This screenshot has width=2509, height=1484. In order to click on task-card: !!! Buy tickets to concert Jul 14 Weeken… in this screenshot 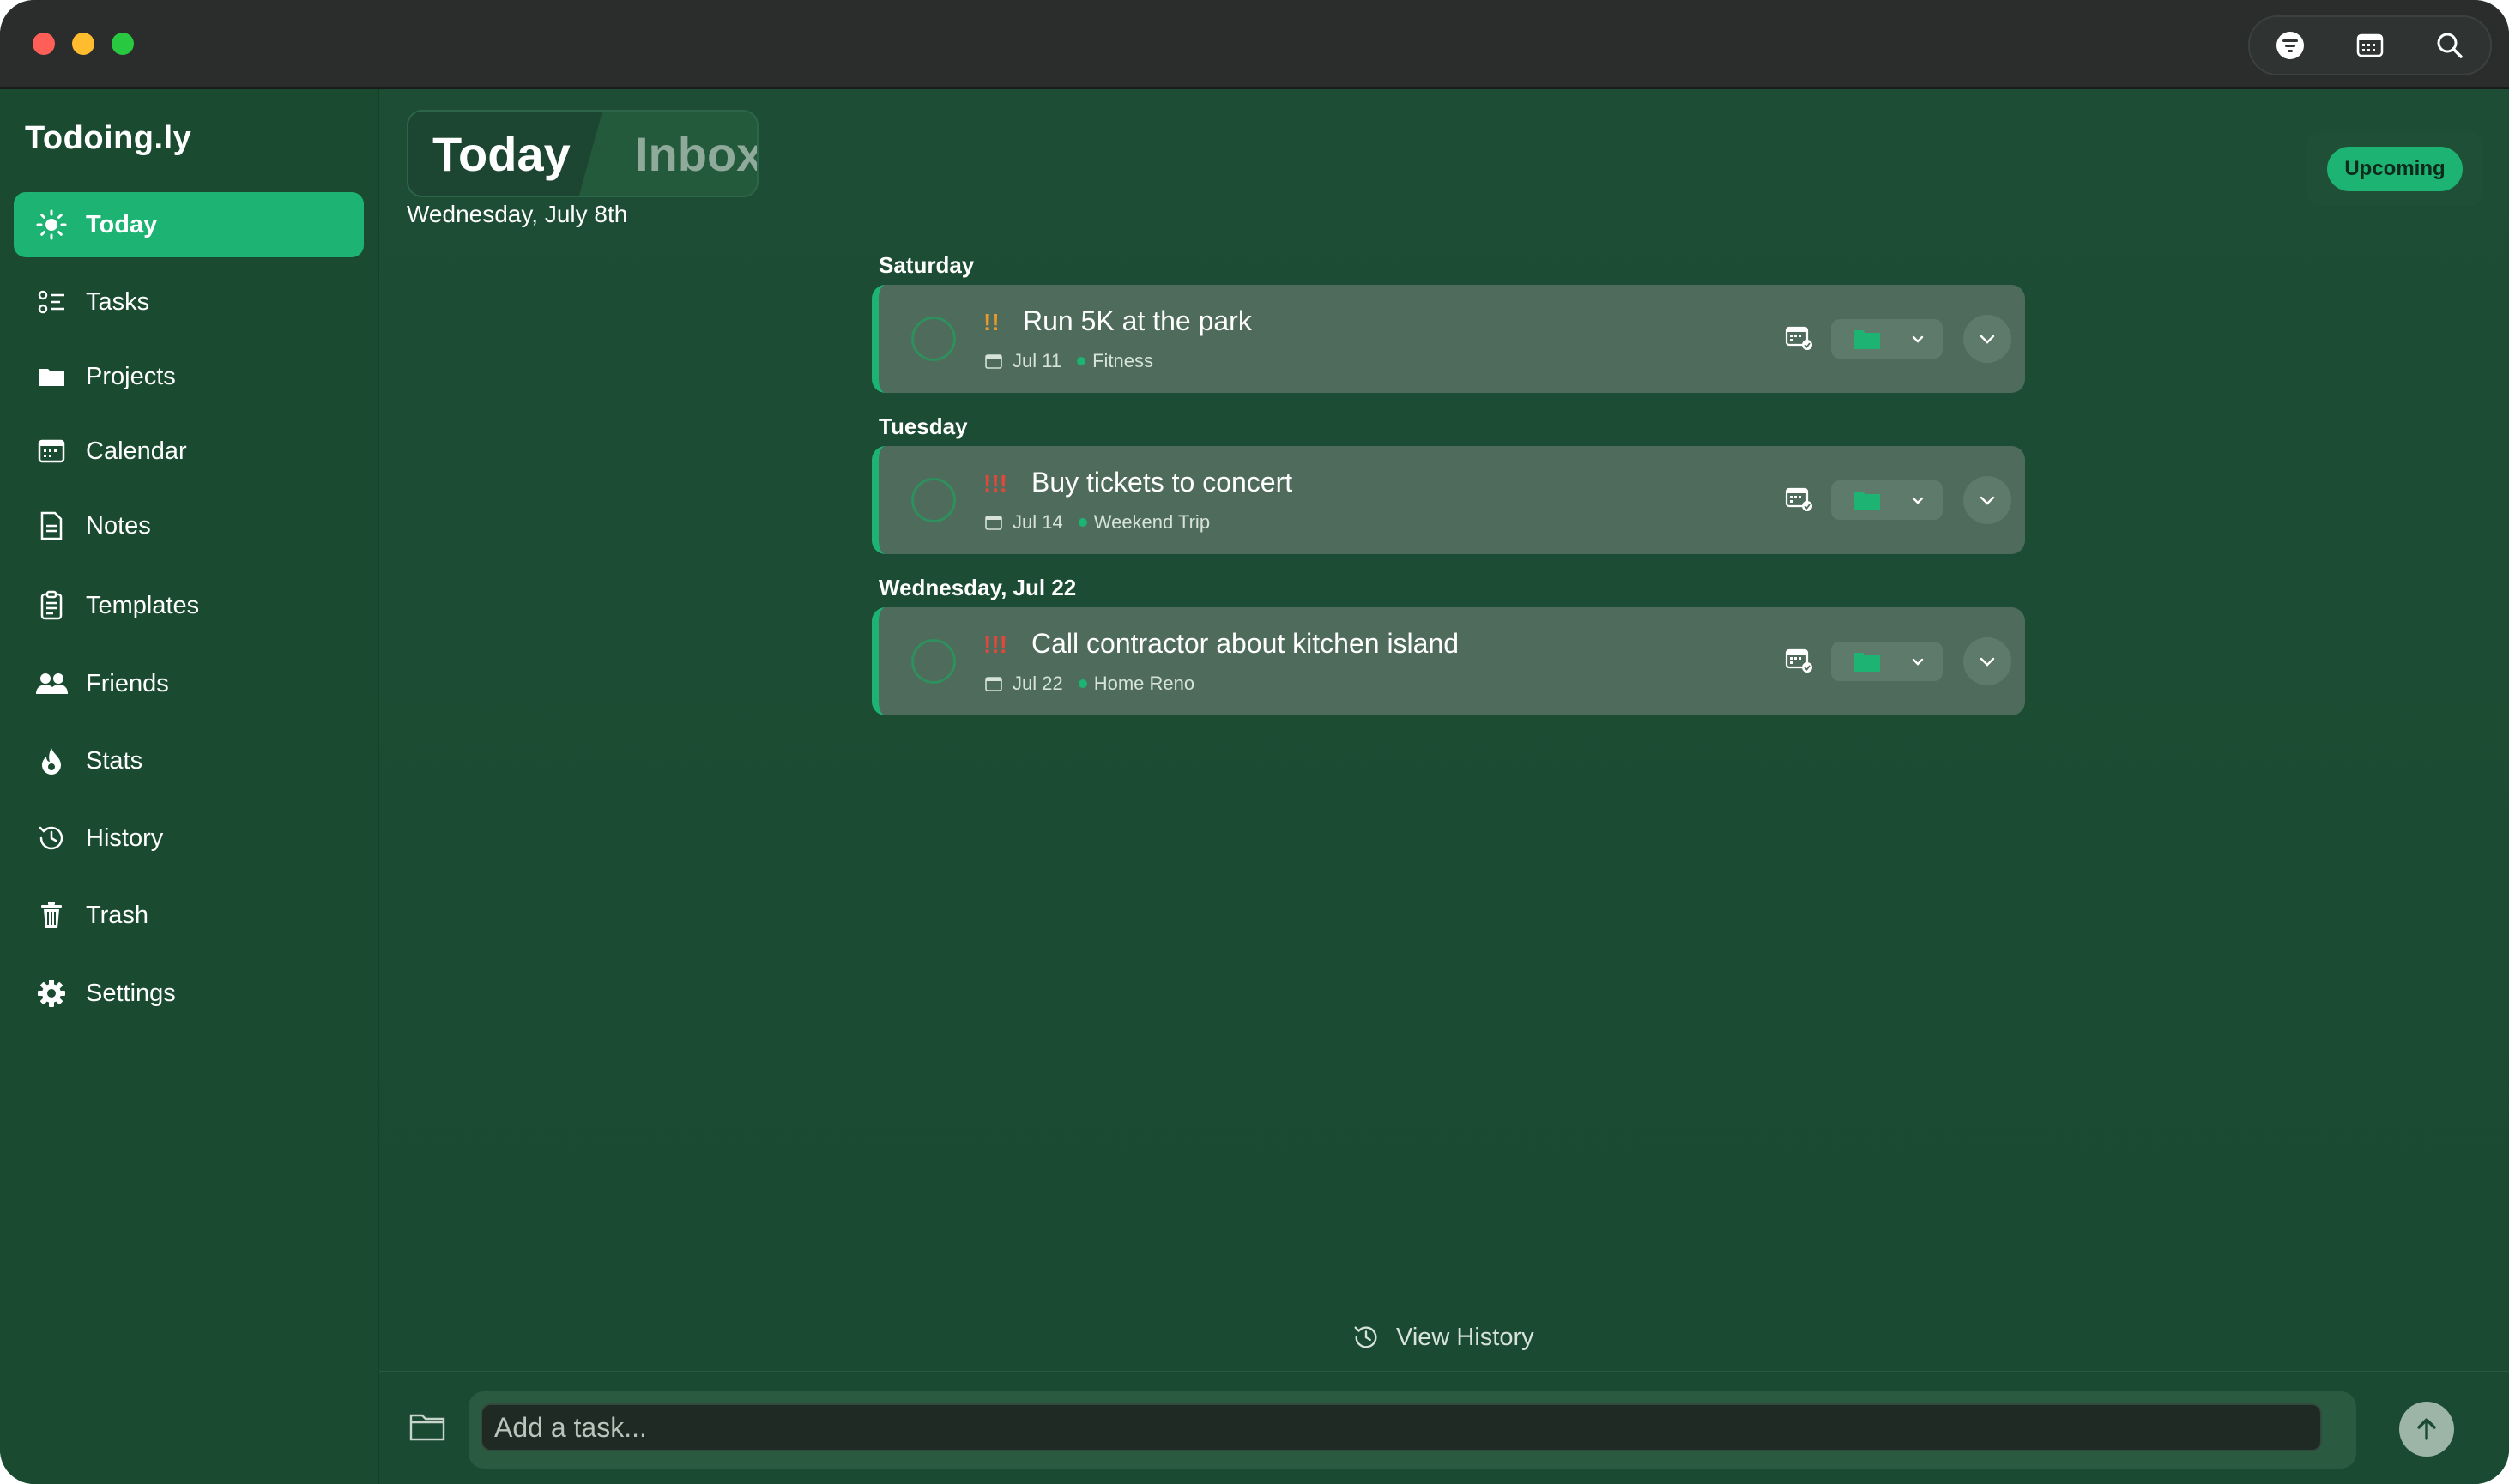, I will do `click(1448, 500)`.